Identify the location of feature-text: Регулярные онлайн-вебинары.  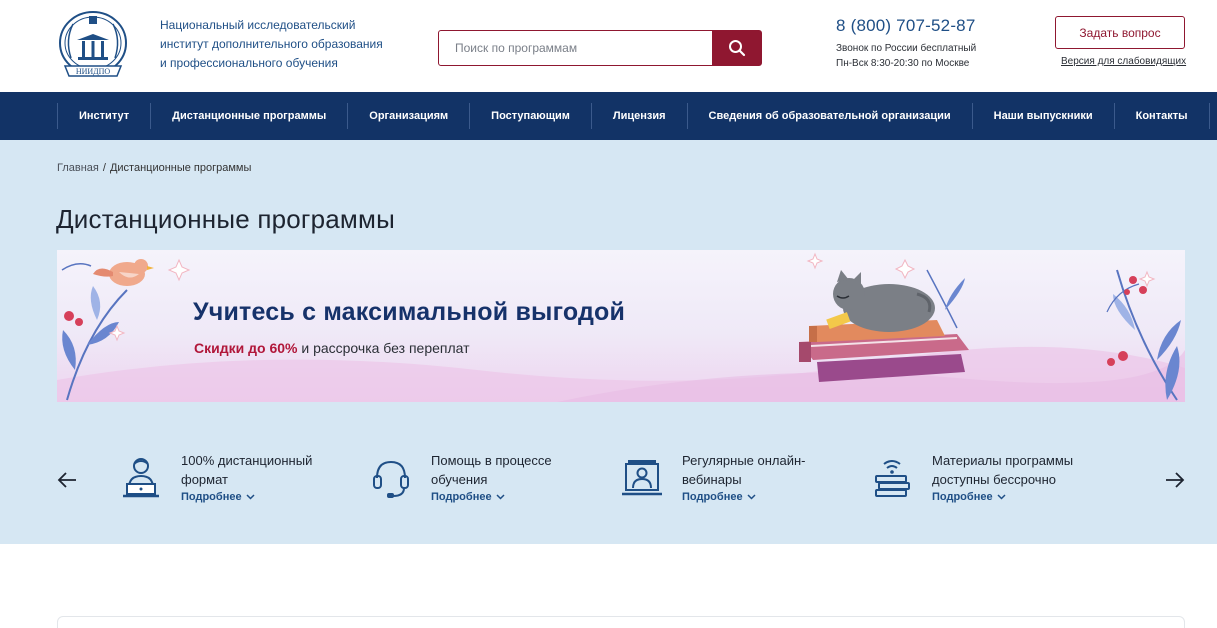
(762, 470).